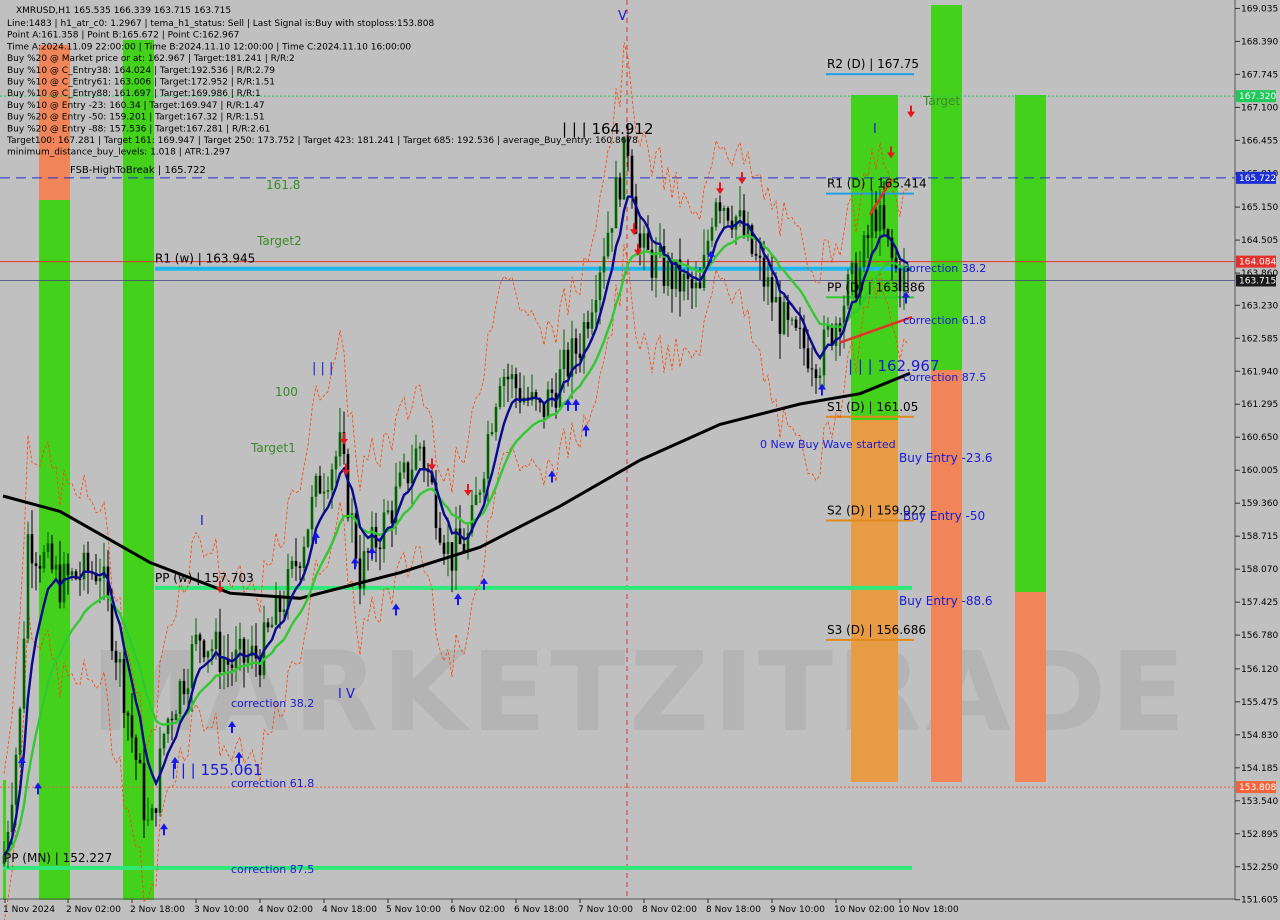 The width and height of the screenshot is (1280, 920). Describe the element at coordinates (733, 910) in the screenshot. I see `x-tick-label: 8 Nov 18:00` at that location.